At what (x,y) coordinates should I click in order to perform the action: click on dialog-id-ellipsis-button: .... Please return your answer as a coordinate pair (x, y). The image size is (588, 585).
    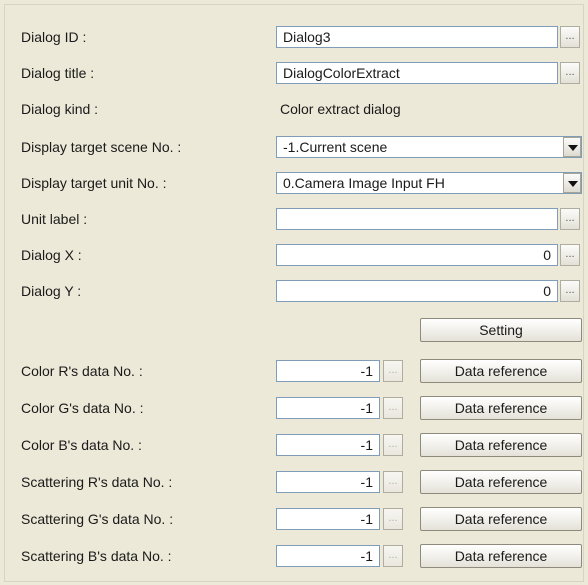
    Looking at the image, I should click on (570, 37).